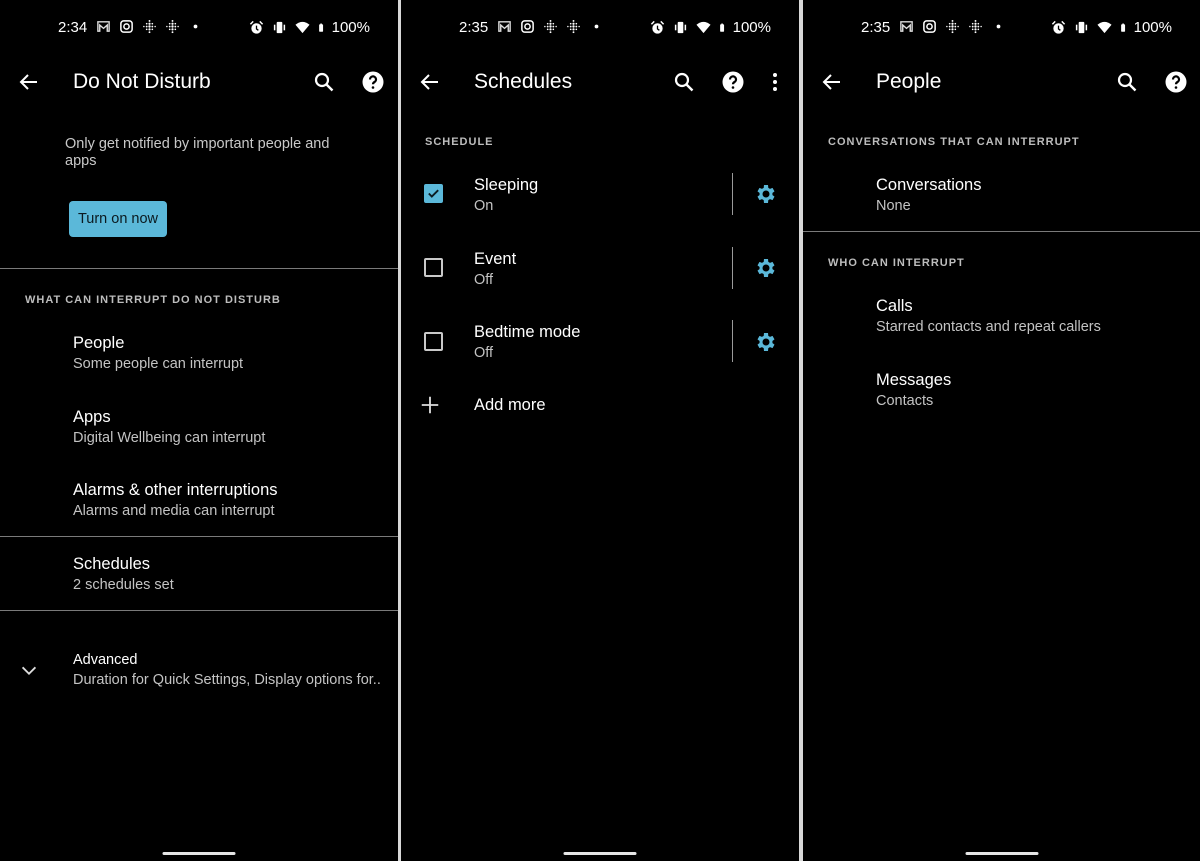 The image size is (1200, 861). I want to click on item-title: Apps, so click(92, 417).